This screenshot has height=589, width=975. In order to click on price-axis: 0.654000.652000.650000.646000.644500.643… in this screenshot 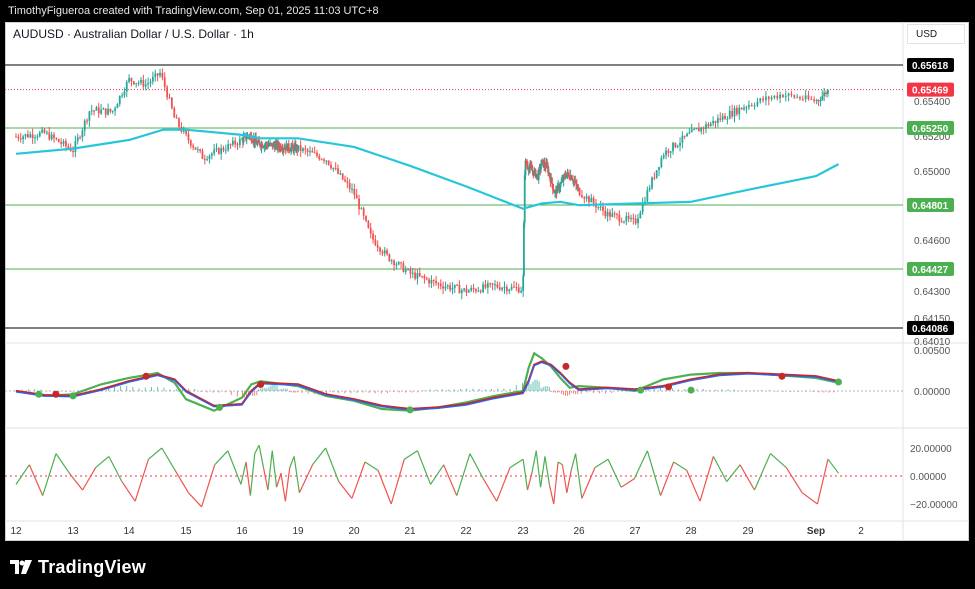, I will do `click(932, 284)`.